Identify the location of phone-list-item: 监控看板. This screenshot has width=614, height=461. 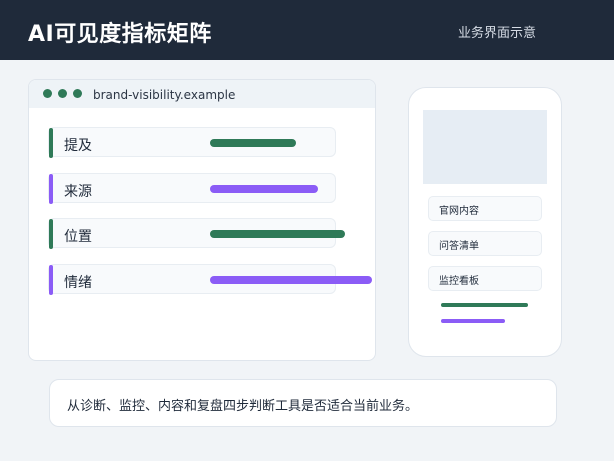
(485, 278).